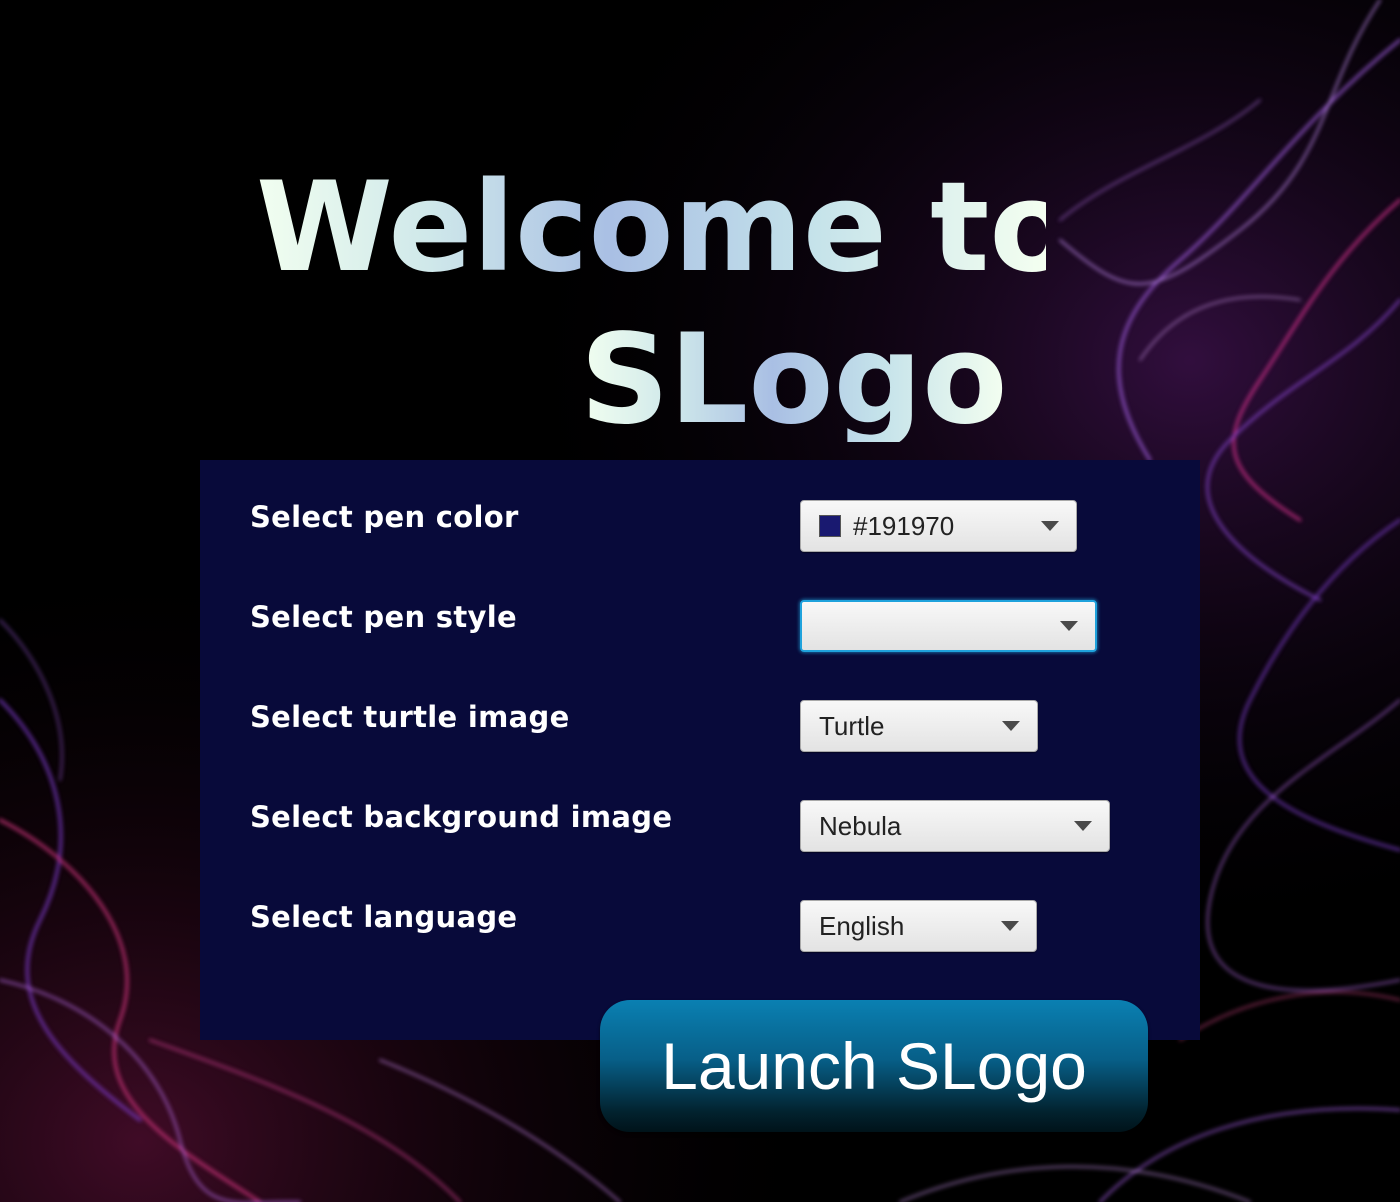 This screenshot has width=1400, height=1202. Describe the element at coordinates (383, 617) in the screenshot. I see `pen-style-label: Select pen style` at that location.